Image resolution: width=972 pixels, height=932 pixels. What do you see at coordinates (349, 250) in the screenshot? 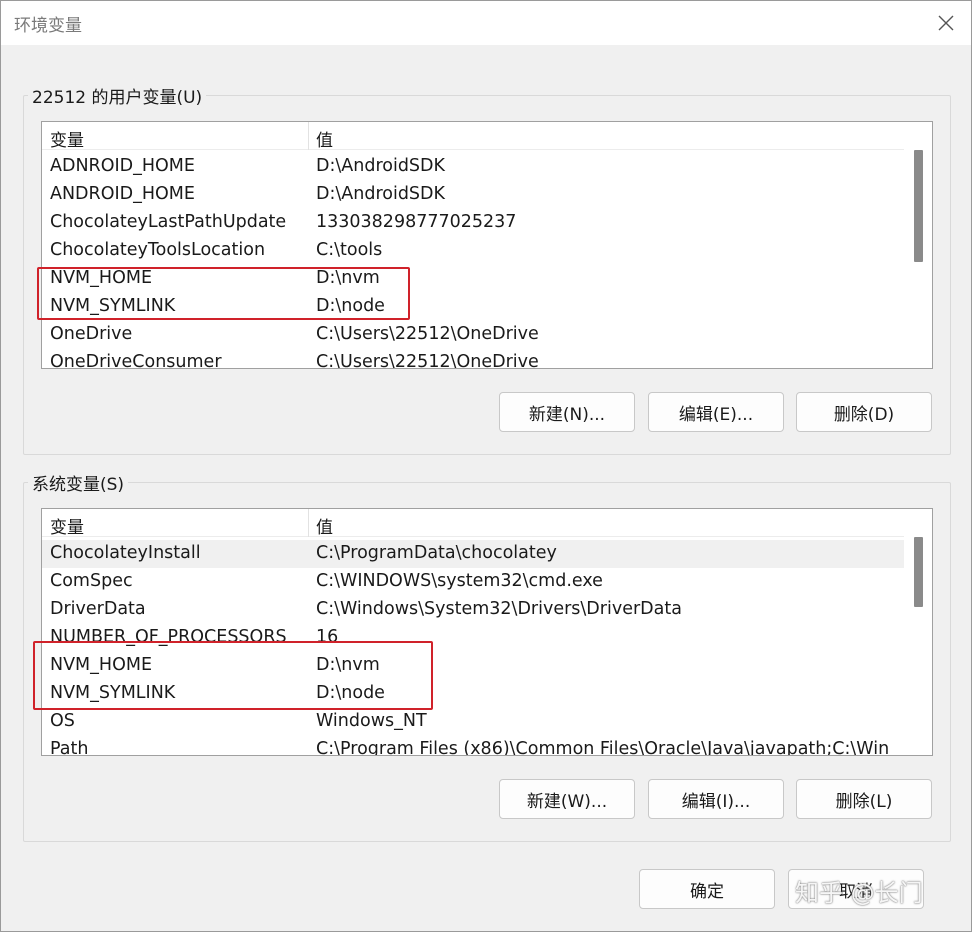
I see `variable-value: C:\tools` at bounding box center [349, 250].